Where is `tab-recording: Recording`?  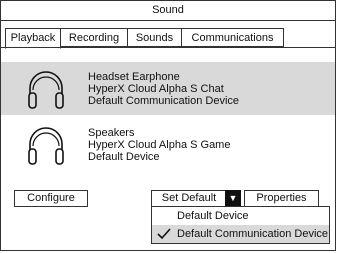 tab-recording: Recording is located at coordinates (94, 37).